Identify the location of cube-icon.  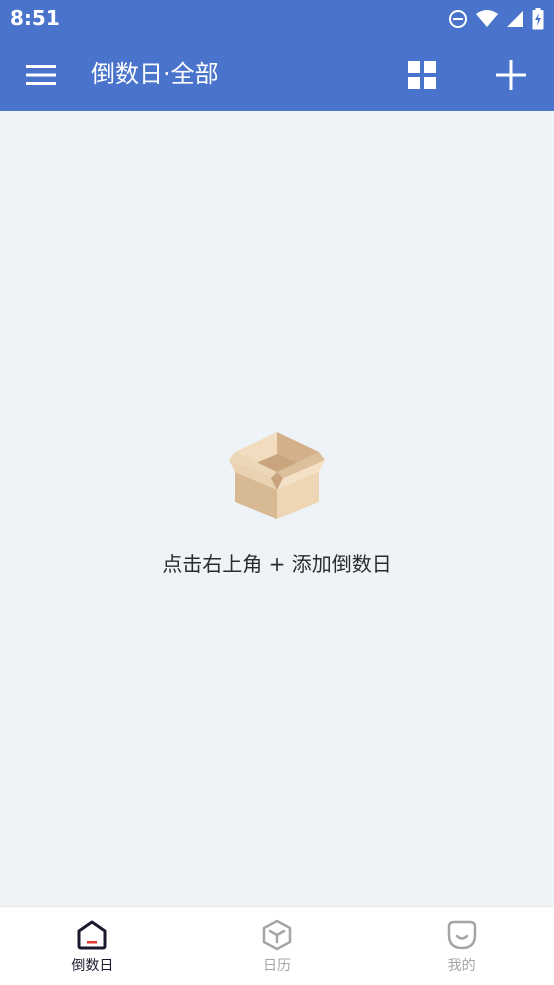
(277, 935).